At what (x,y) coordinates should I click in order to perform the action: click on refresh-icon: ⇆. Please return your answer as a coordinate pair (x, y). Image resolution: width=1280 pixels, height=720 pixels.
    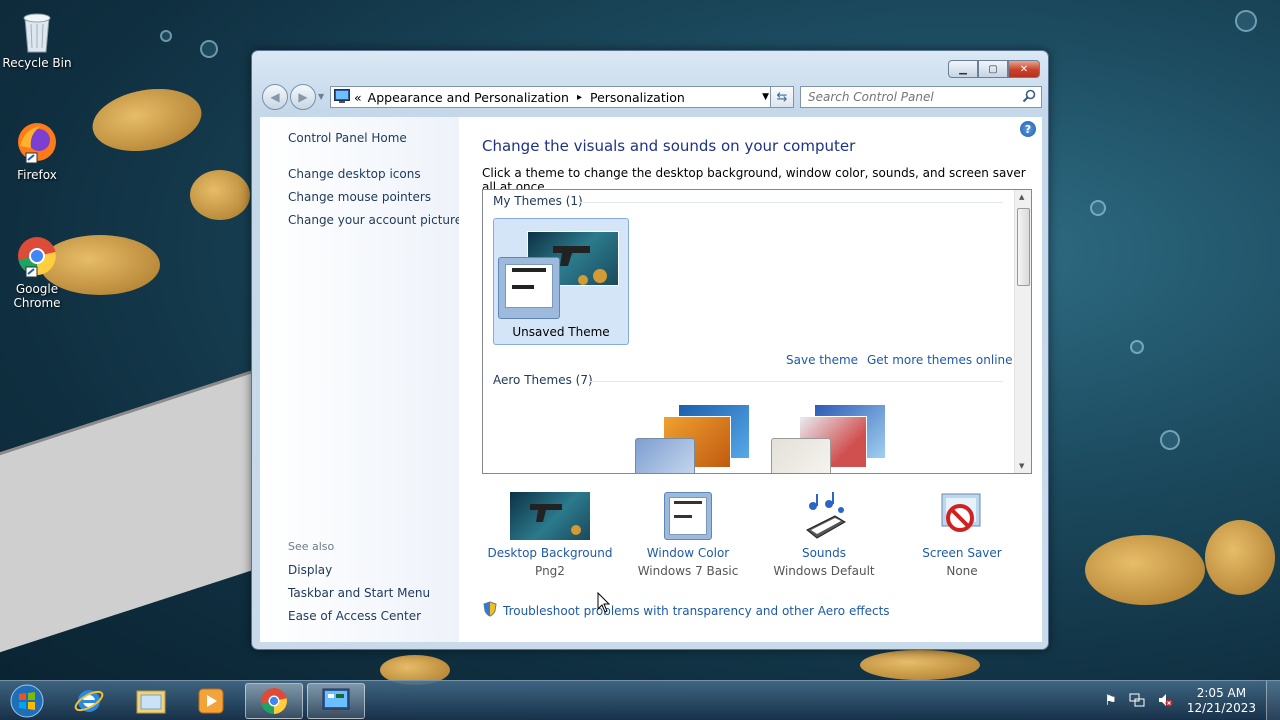
    Looking at the image, I should click on (782, 97).